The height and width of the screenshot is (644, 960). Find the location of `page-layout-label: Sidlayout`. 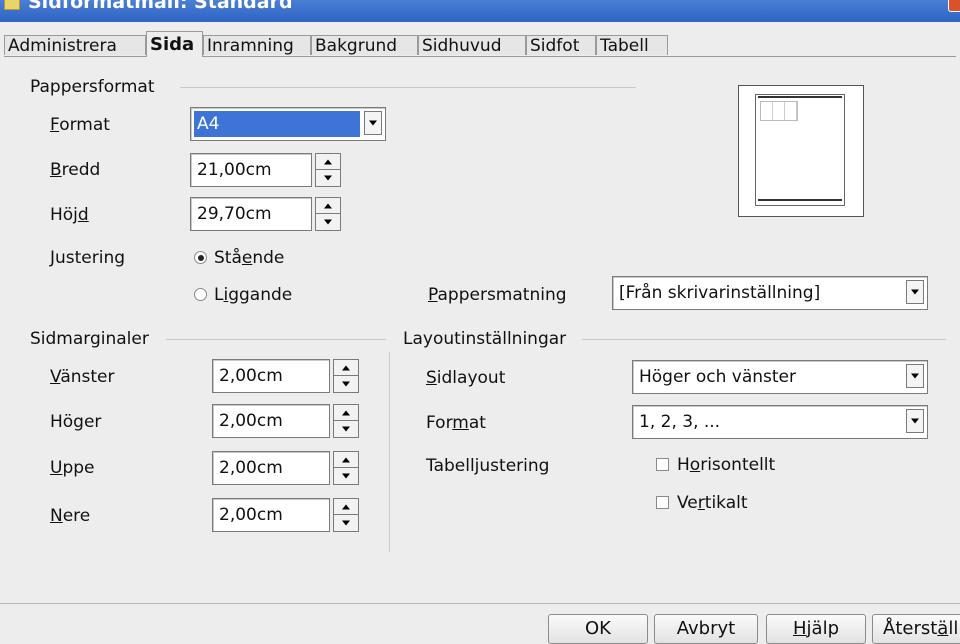

page-layout-label: Sidlayout is located at coordinates (466, 378).